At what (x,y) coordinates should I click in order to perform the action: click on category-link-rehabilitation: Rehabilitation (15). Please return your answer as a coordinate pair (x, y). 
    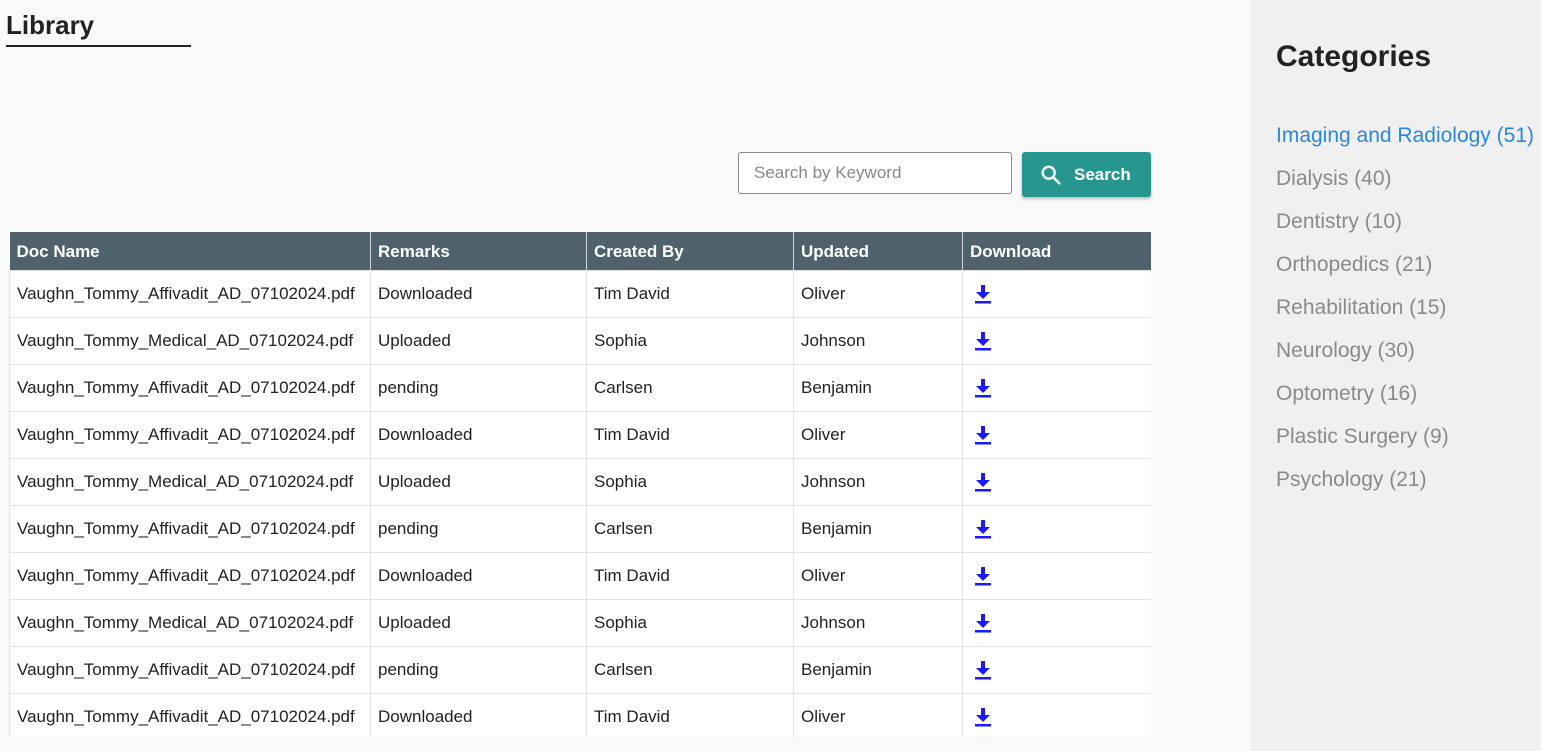
    Looking at the image, I should click on (1405, 313).